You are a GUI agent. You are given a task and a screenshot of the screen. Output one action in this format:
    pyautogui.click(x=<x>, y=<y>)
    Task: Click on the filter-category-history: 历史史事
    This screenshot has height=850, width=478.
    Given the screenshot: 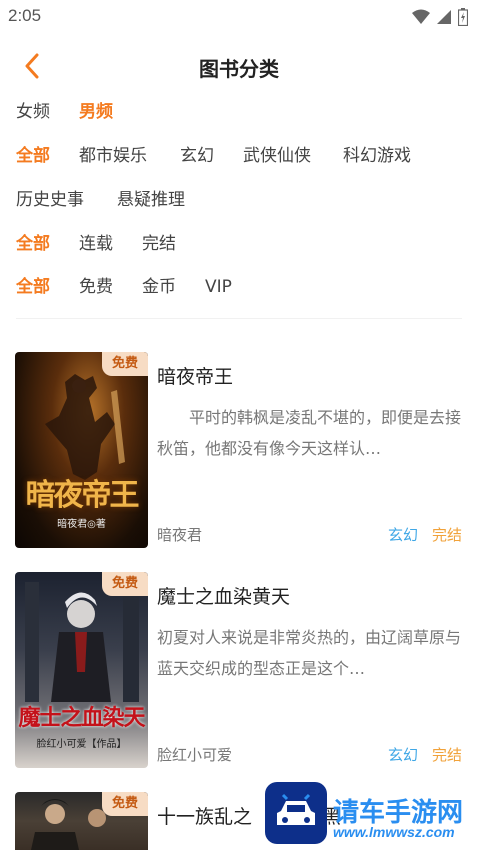 What is the action you would take?
    pyautogui.click(x=50, y=200)
    